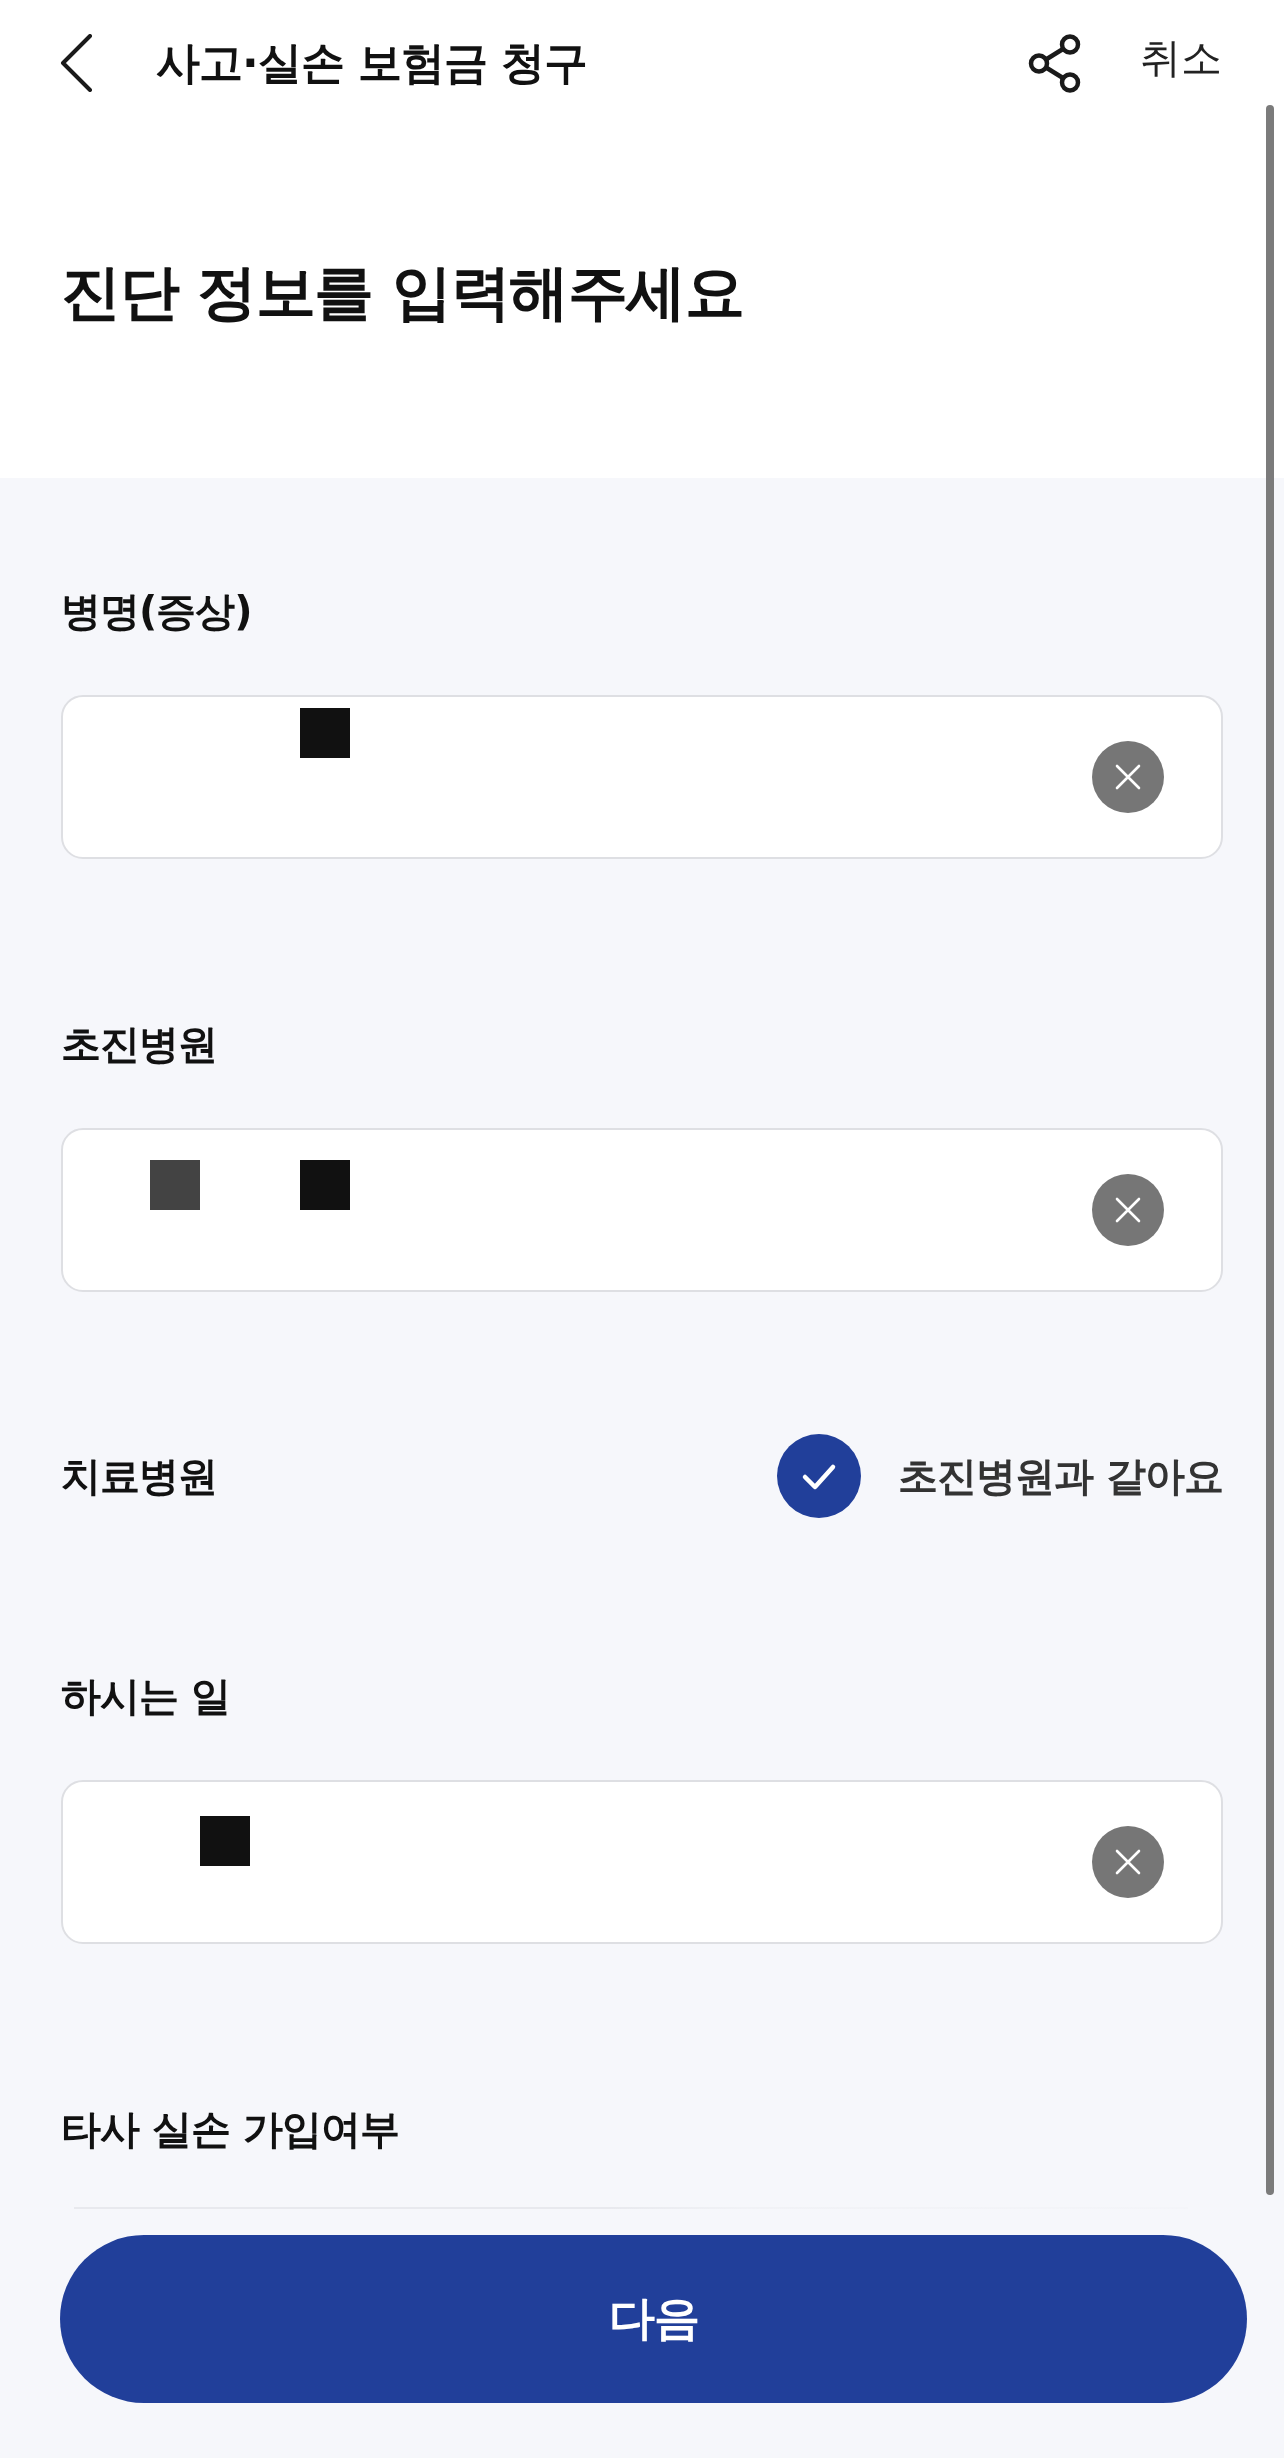 This screenshot has width=1284, height=2458. Describe the element at coordinates (402, 292) in the screenshot. I see `page-heading: 진단 정보를 입력해주세요` at that location.